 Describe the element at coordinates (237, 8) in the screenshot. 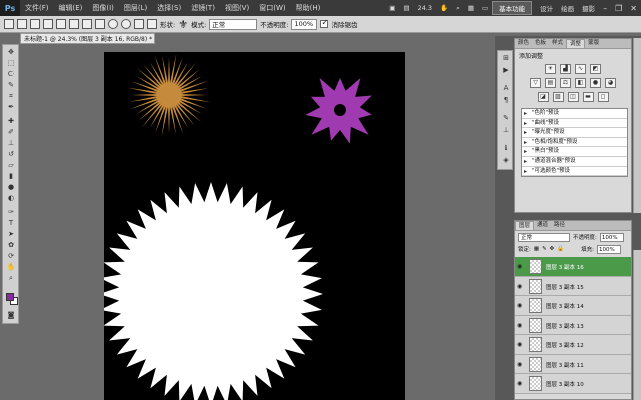

I see `menu-view: 视图(V)` at that location.